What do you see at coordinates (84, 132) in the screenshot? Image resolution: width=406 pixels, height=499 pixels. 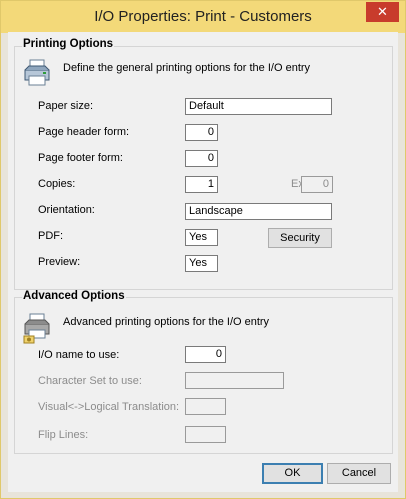 I see `page-header-form-label: Page header form:` at bounding box center [84, 132].